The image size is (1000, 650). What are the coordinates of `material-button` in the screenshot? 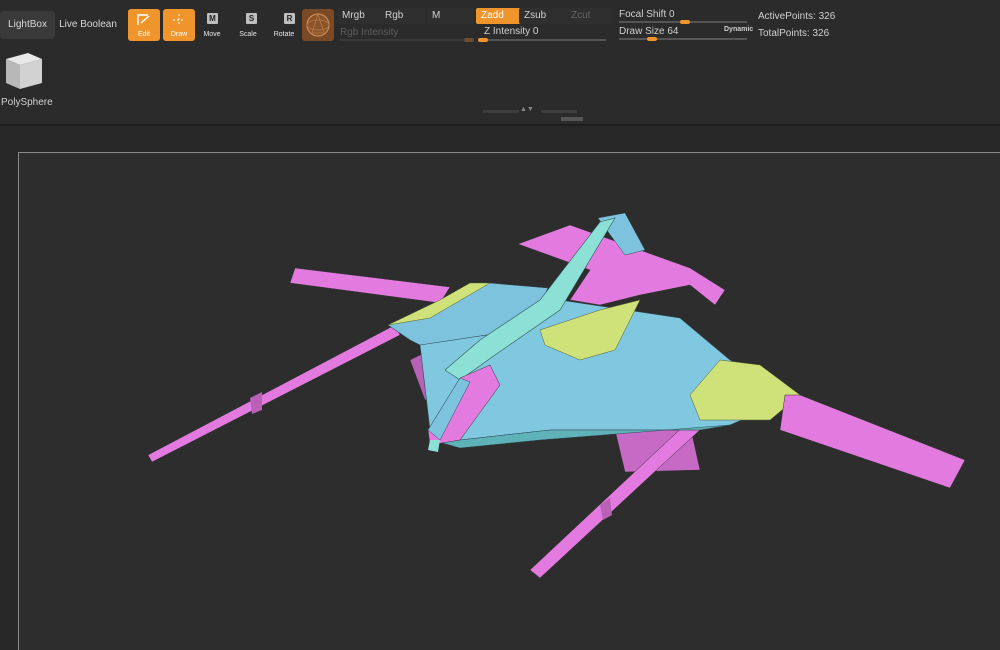 It's located at (318, 25).